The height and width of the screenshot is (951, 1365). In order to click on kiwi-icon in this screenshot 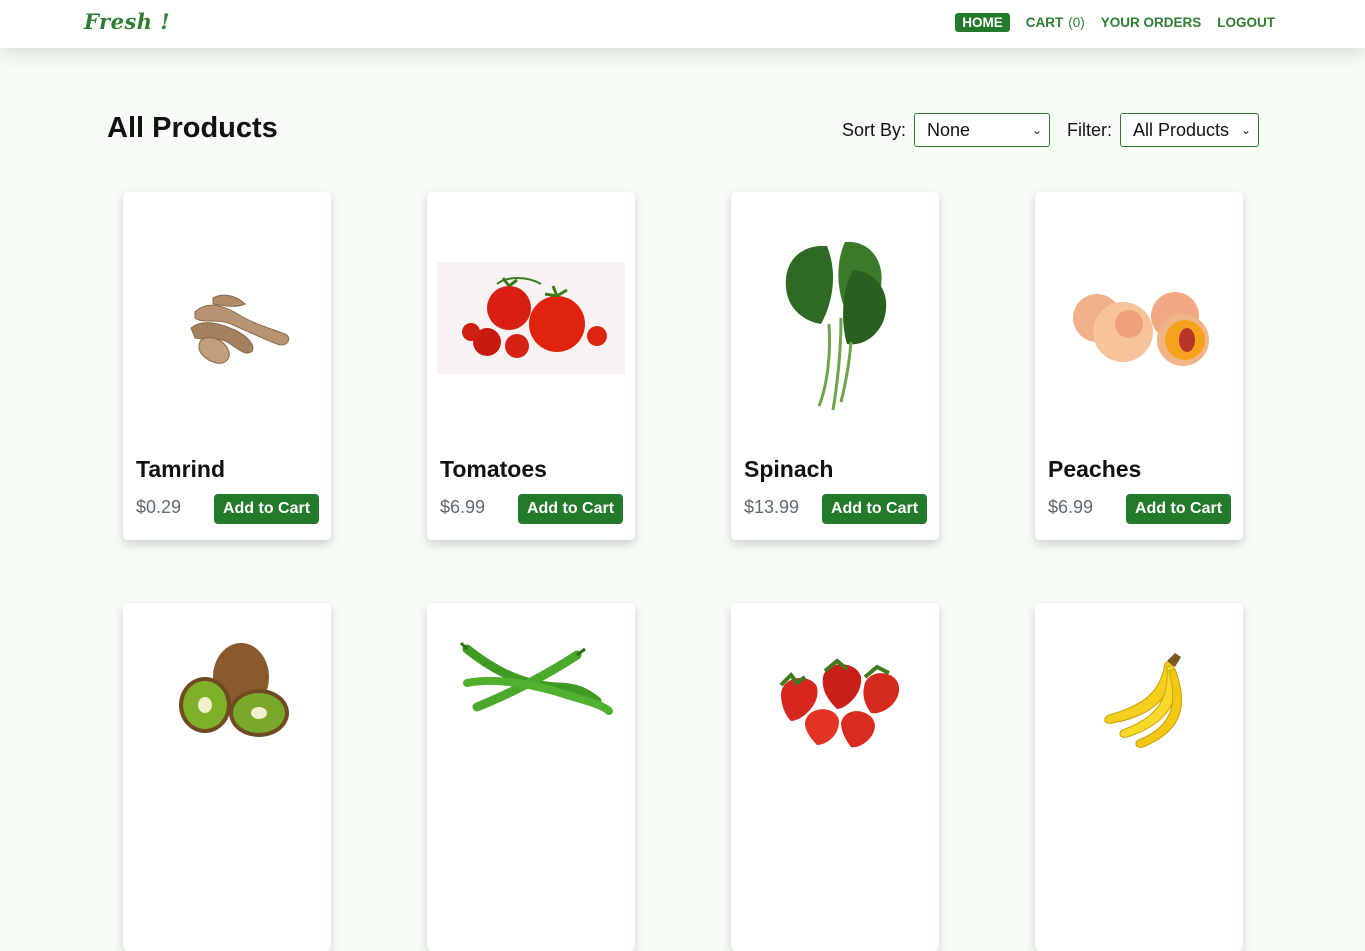, I will do `click(227, 695)`.